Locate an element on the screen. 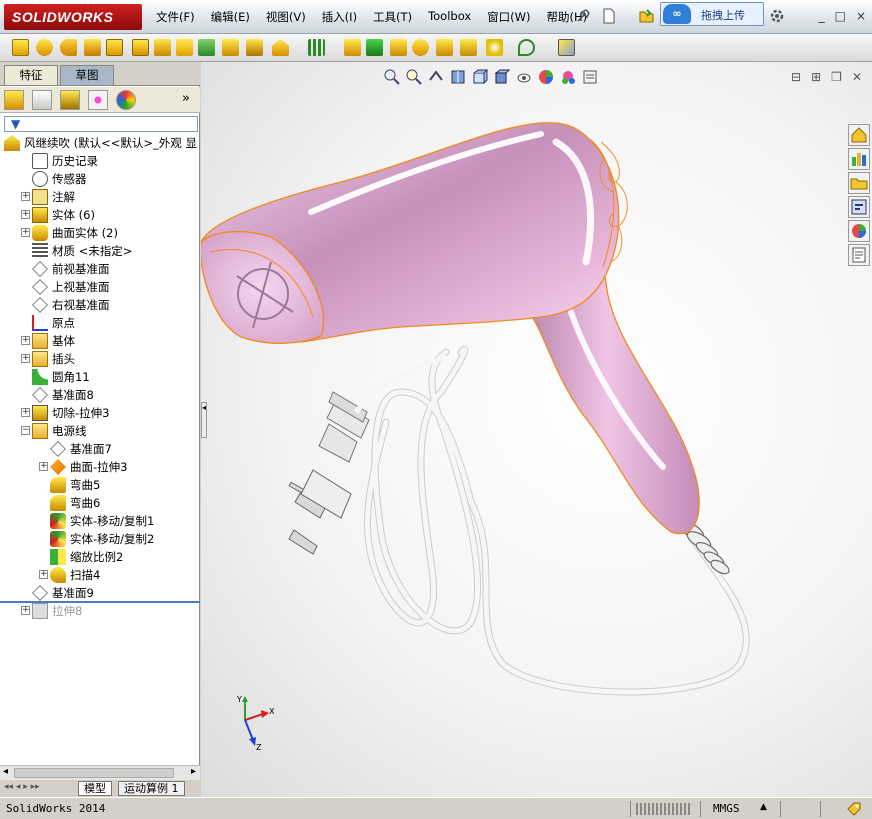 The width and height of the screenshot is (872, 819). tree-item: 传感器 is located at coordinates (100, 179).